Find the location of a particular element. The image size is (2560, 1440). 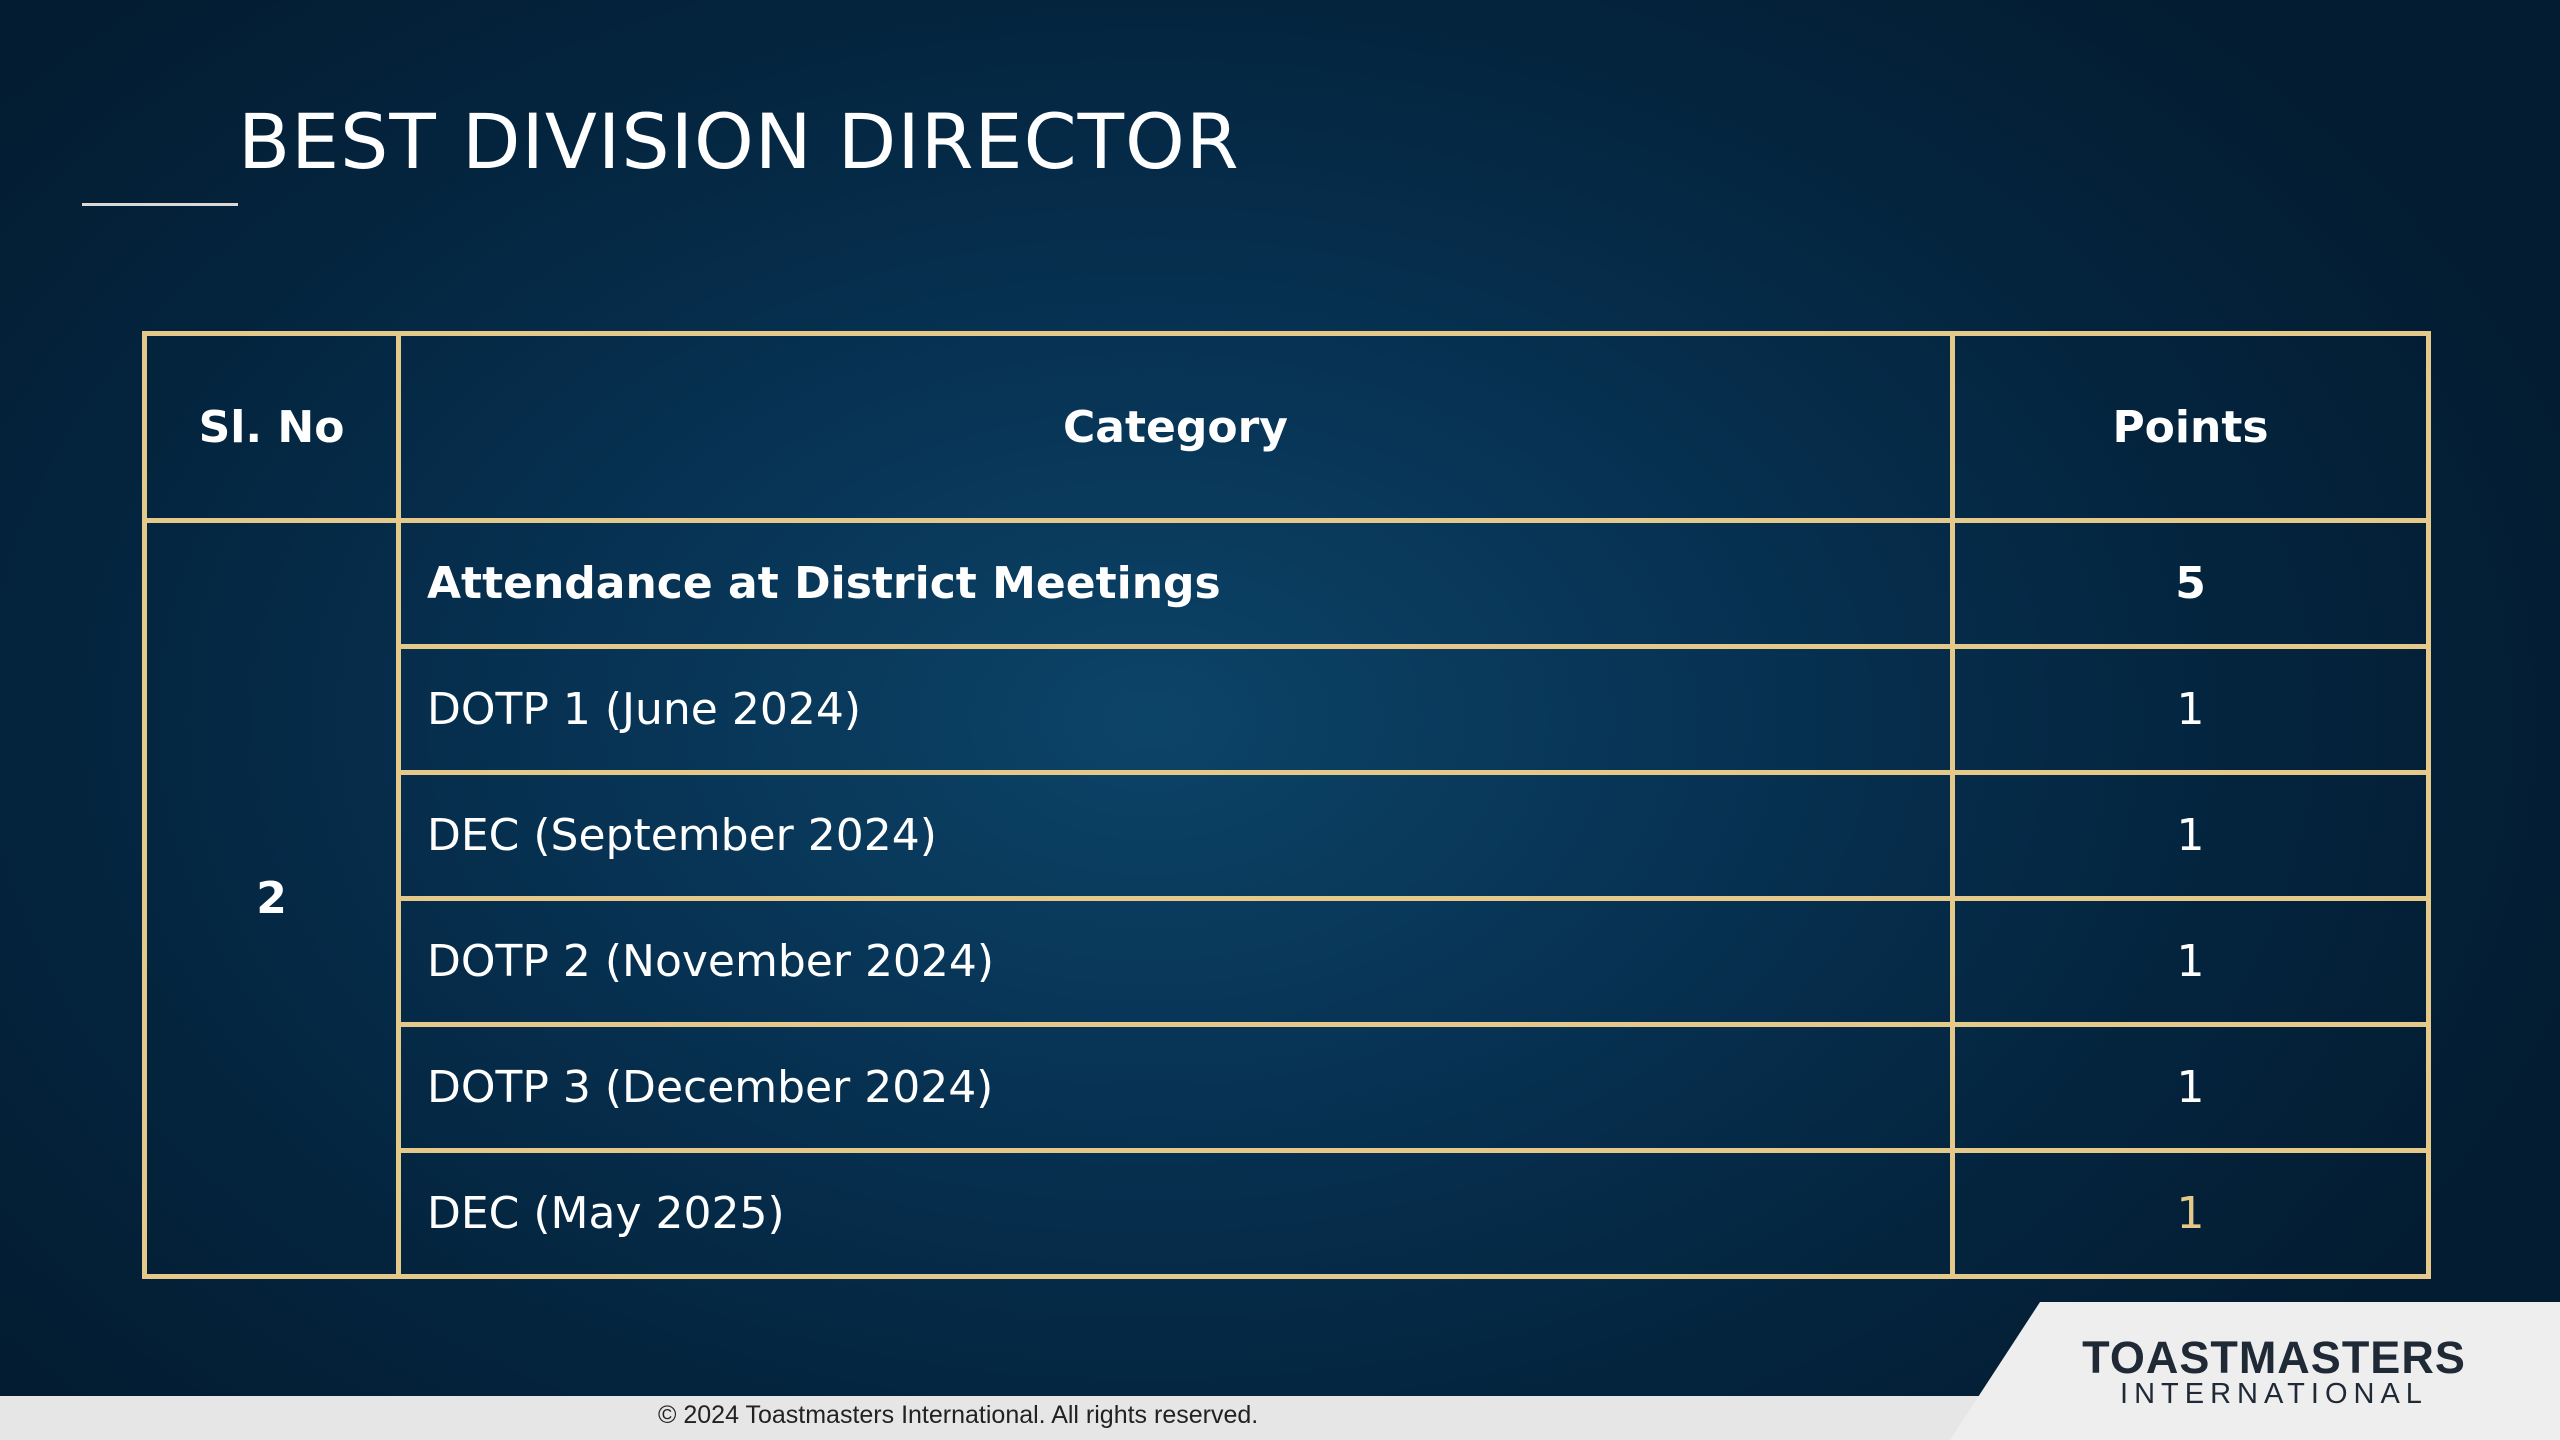

slide-title: BEST DIVISION DIRECTOR is located at coordinates (739, 141).